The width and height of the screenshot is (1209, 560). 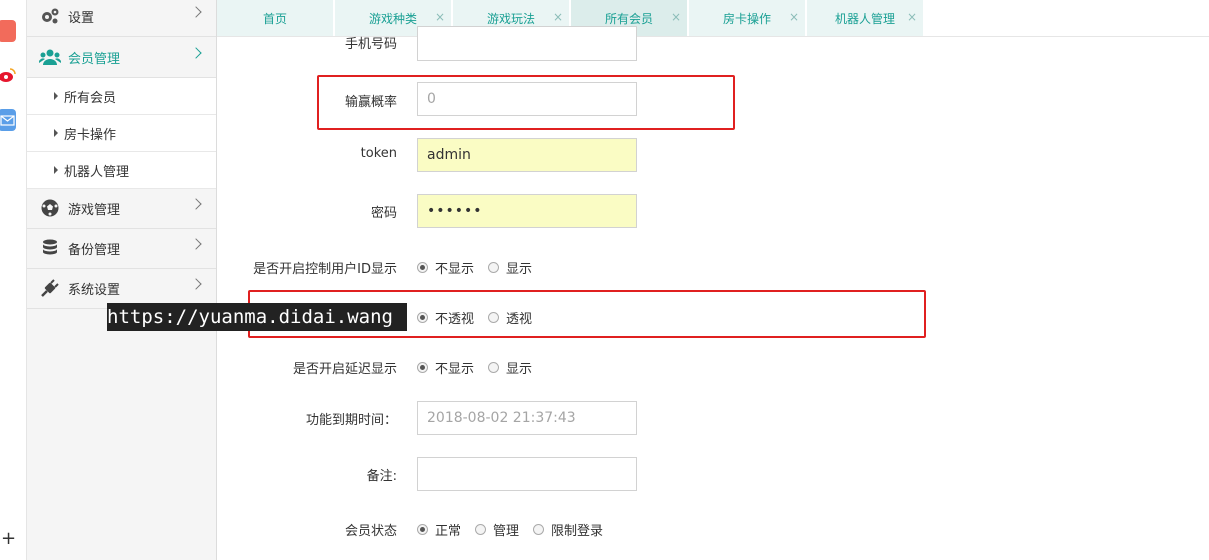 I want to click on tab-label: 游戏种类, so click(x=392, y=18).